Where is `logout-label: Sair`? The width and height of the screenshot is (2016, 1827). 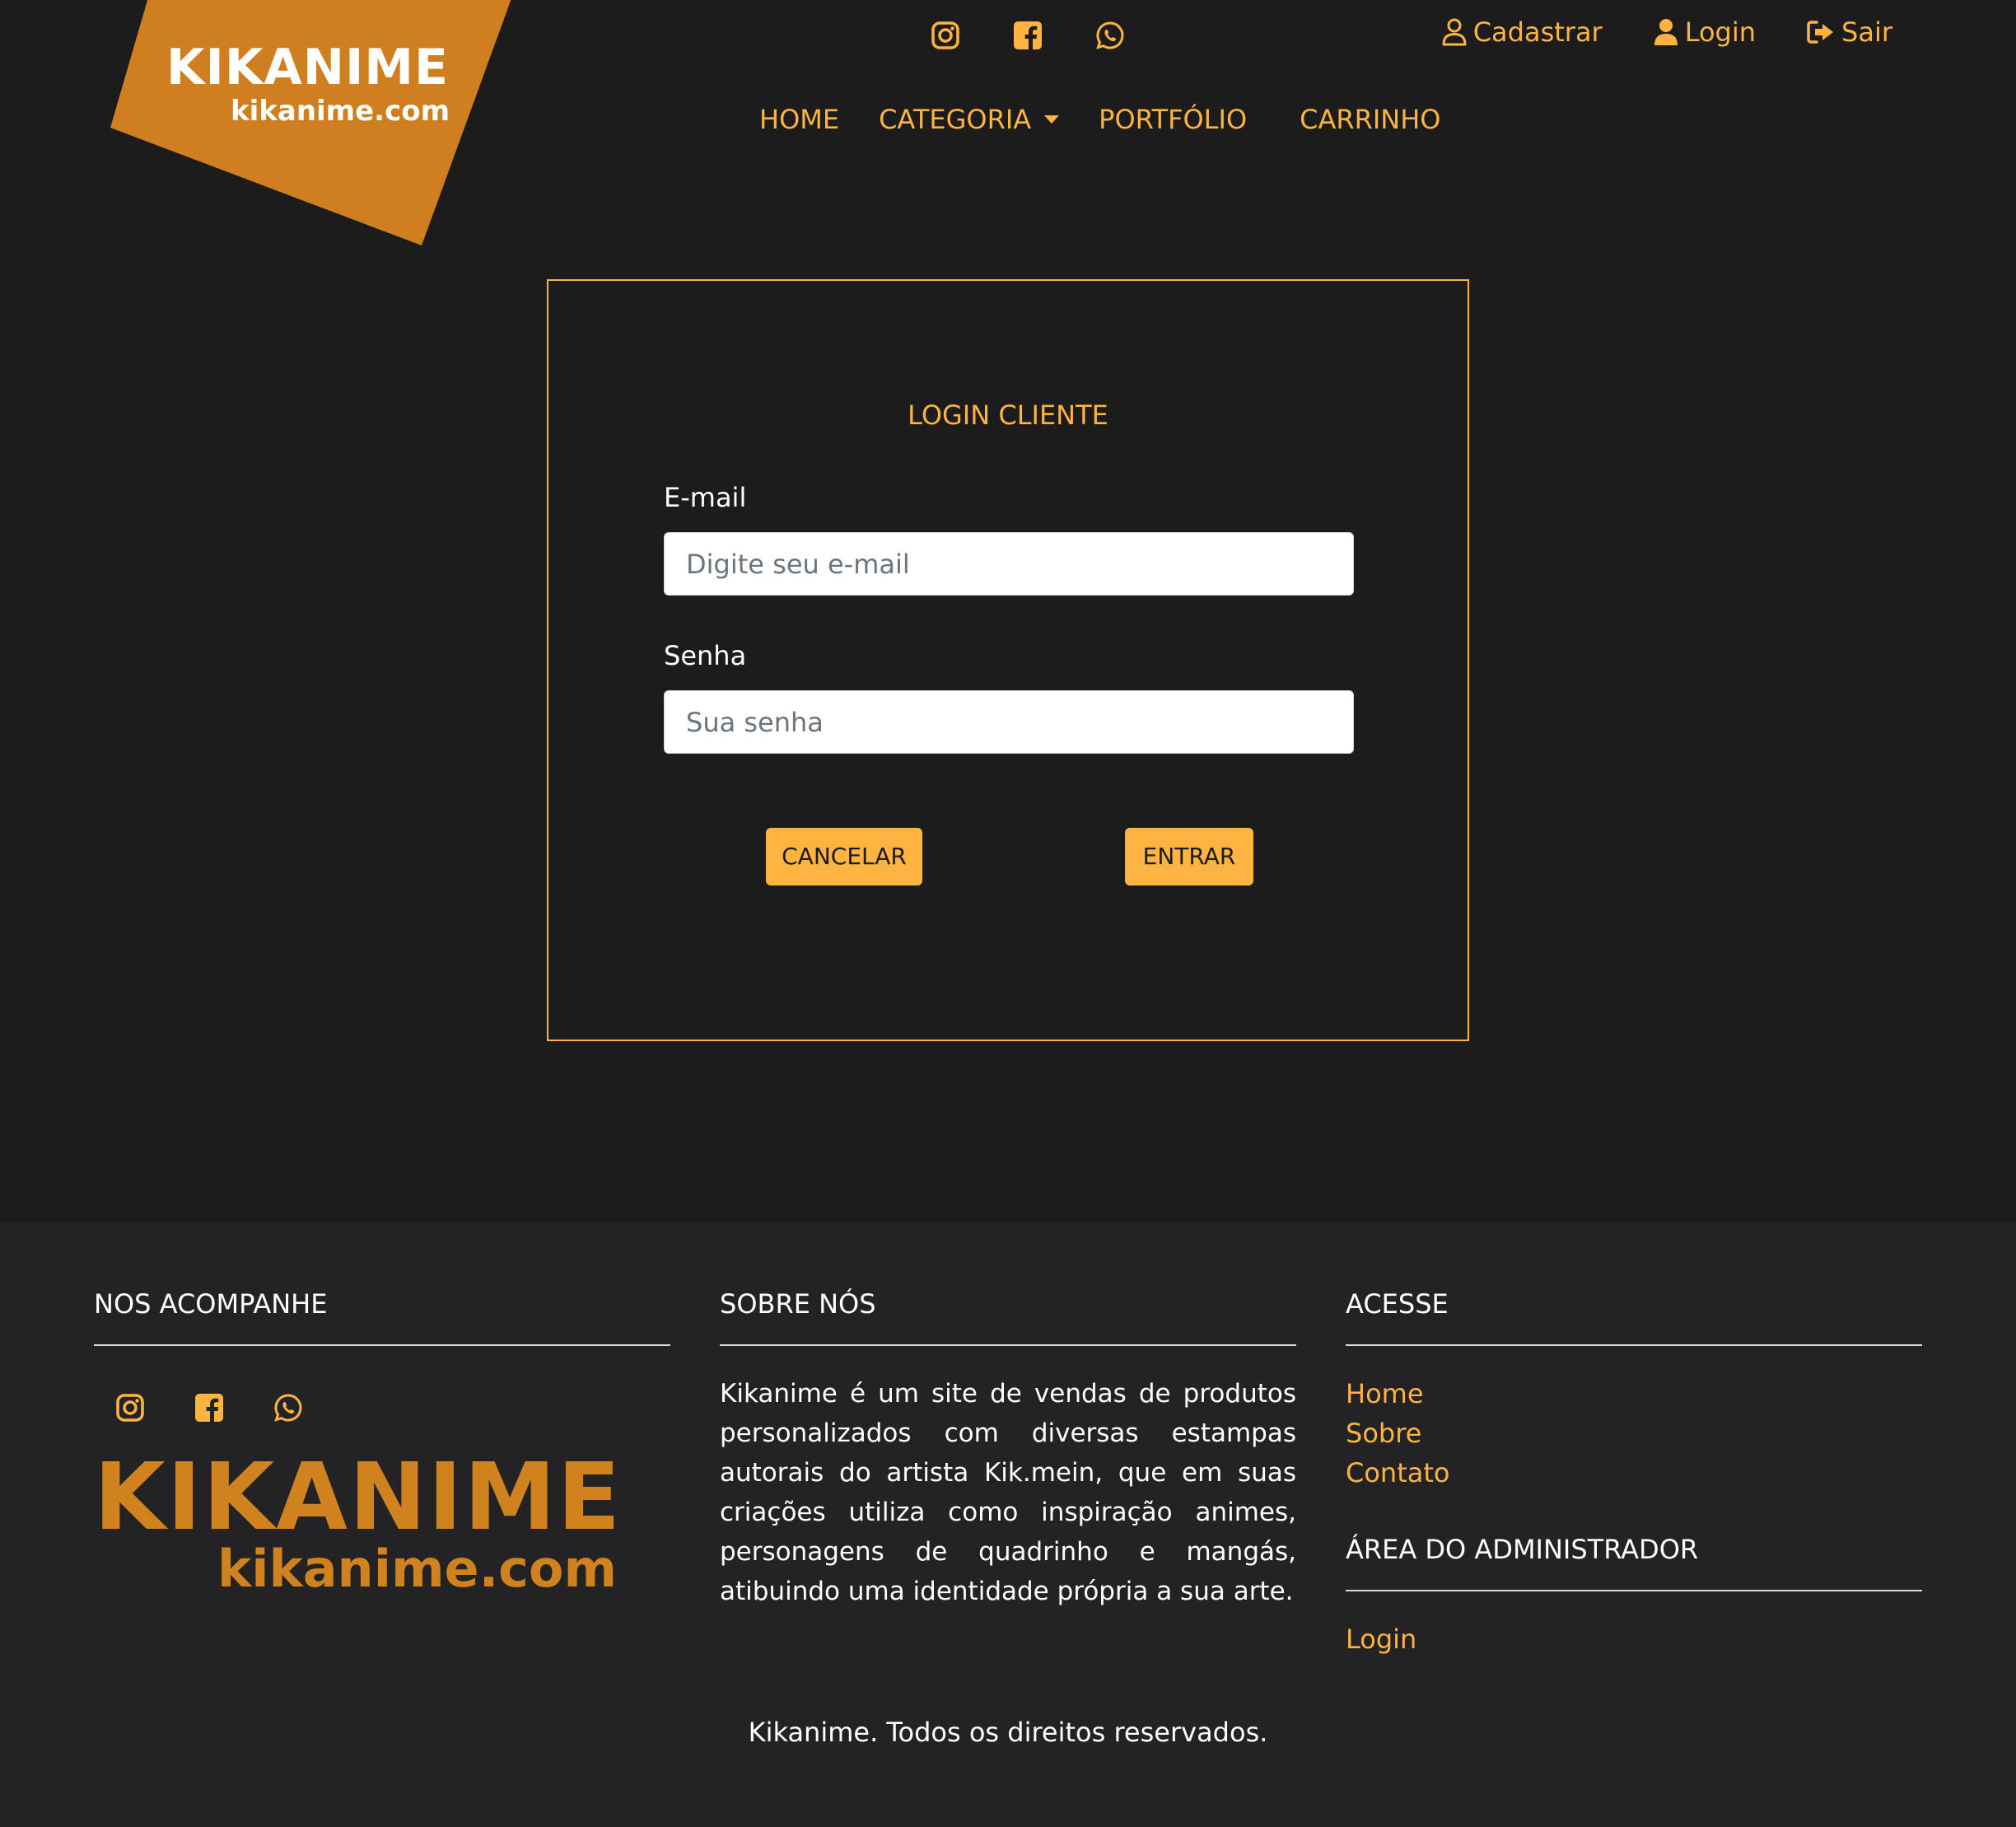
logout-label: Sair is located at coordinates (1866, 32).